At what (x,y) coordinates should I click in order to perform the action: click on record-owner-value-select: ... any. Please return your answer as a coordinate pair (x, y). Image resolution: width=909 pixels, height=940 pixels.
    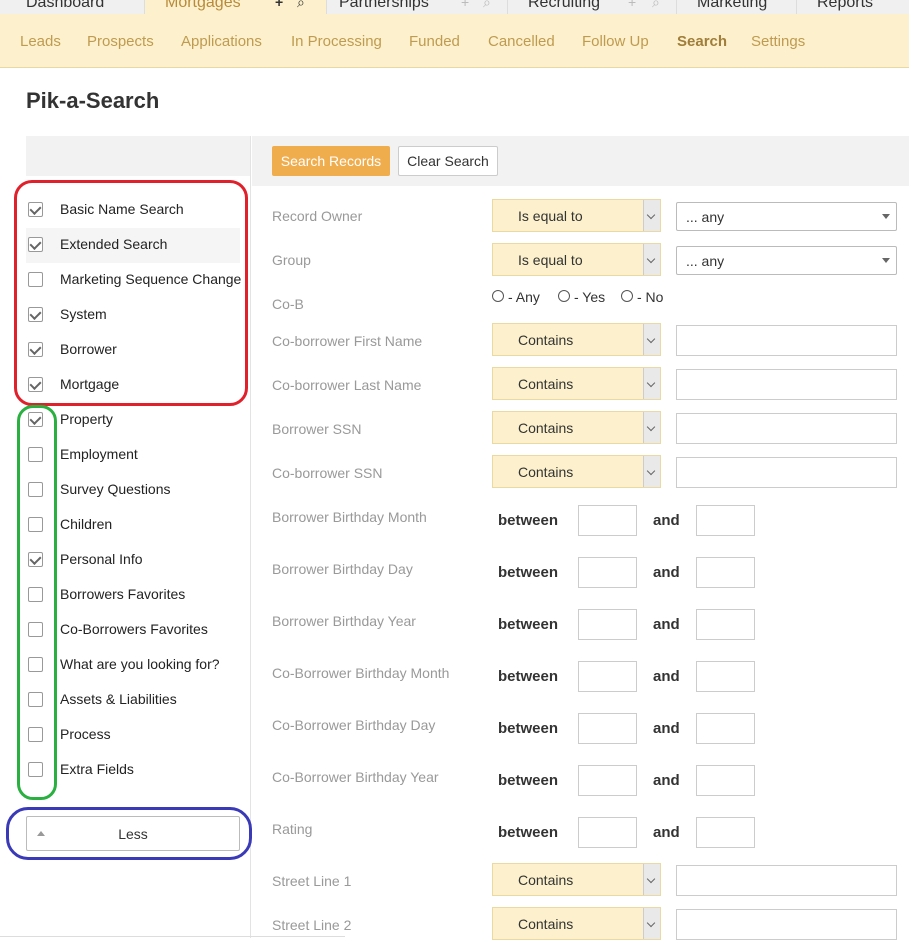
    Looking at the image, I should click on (786, 216).